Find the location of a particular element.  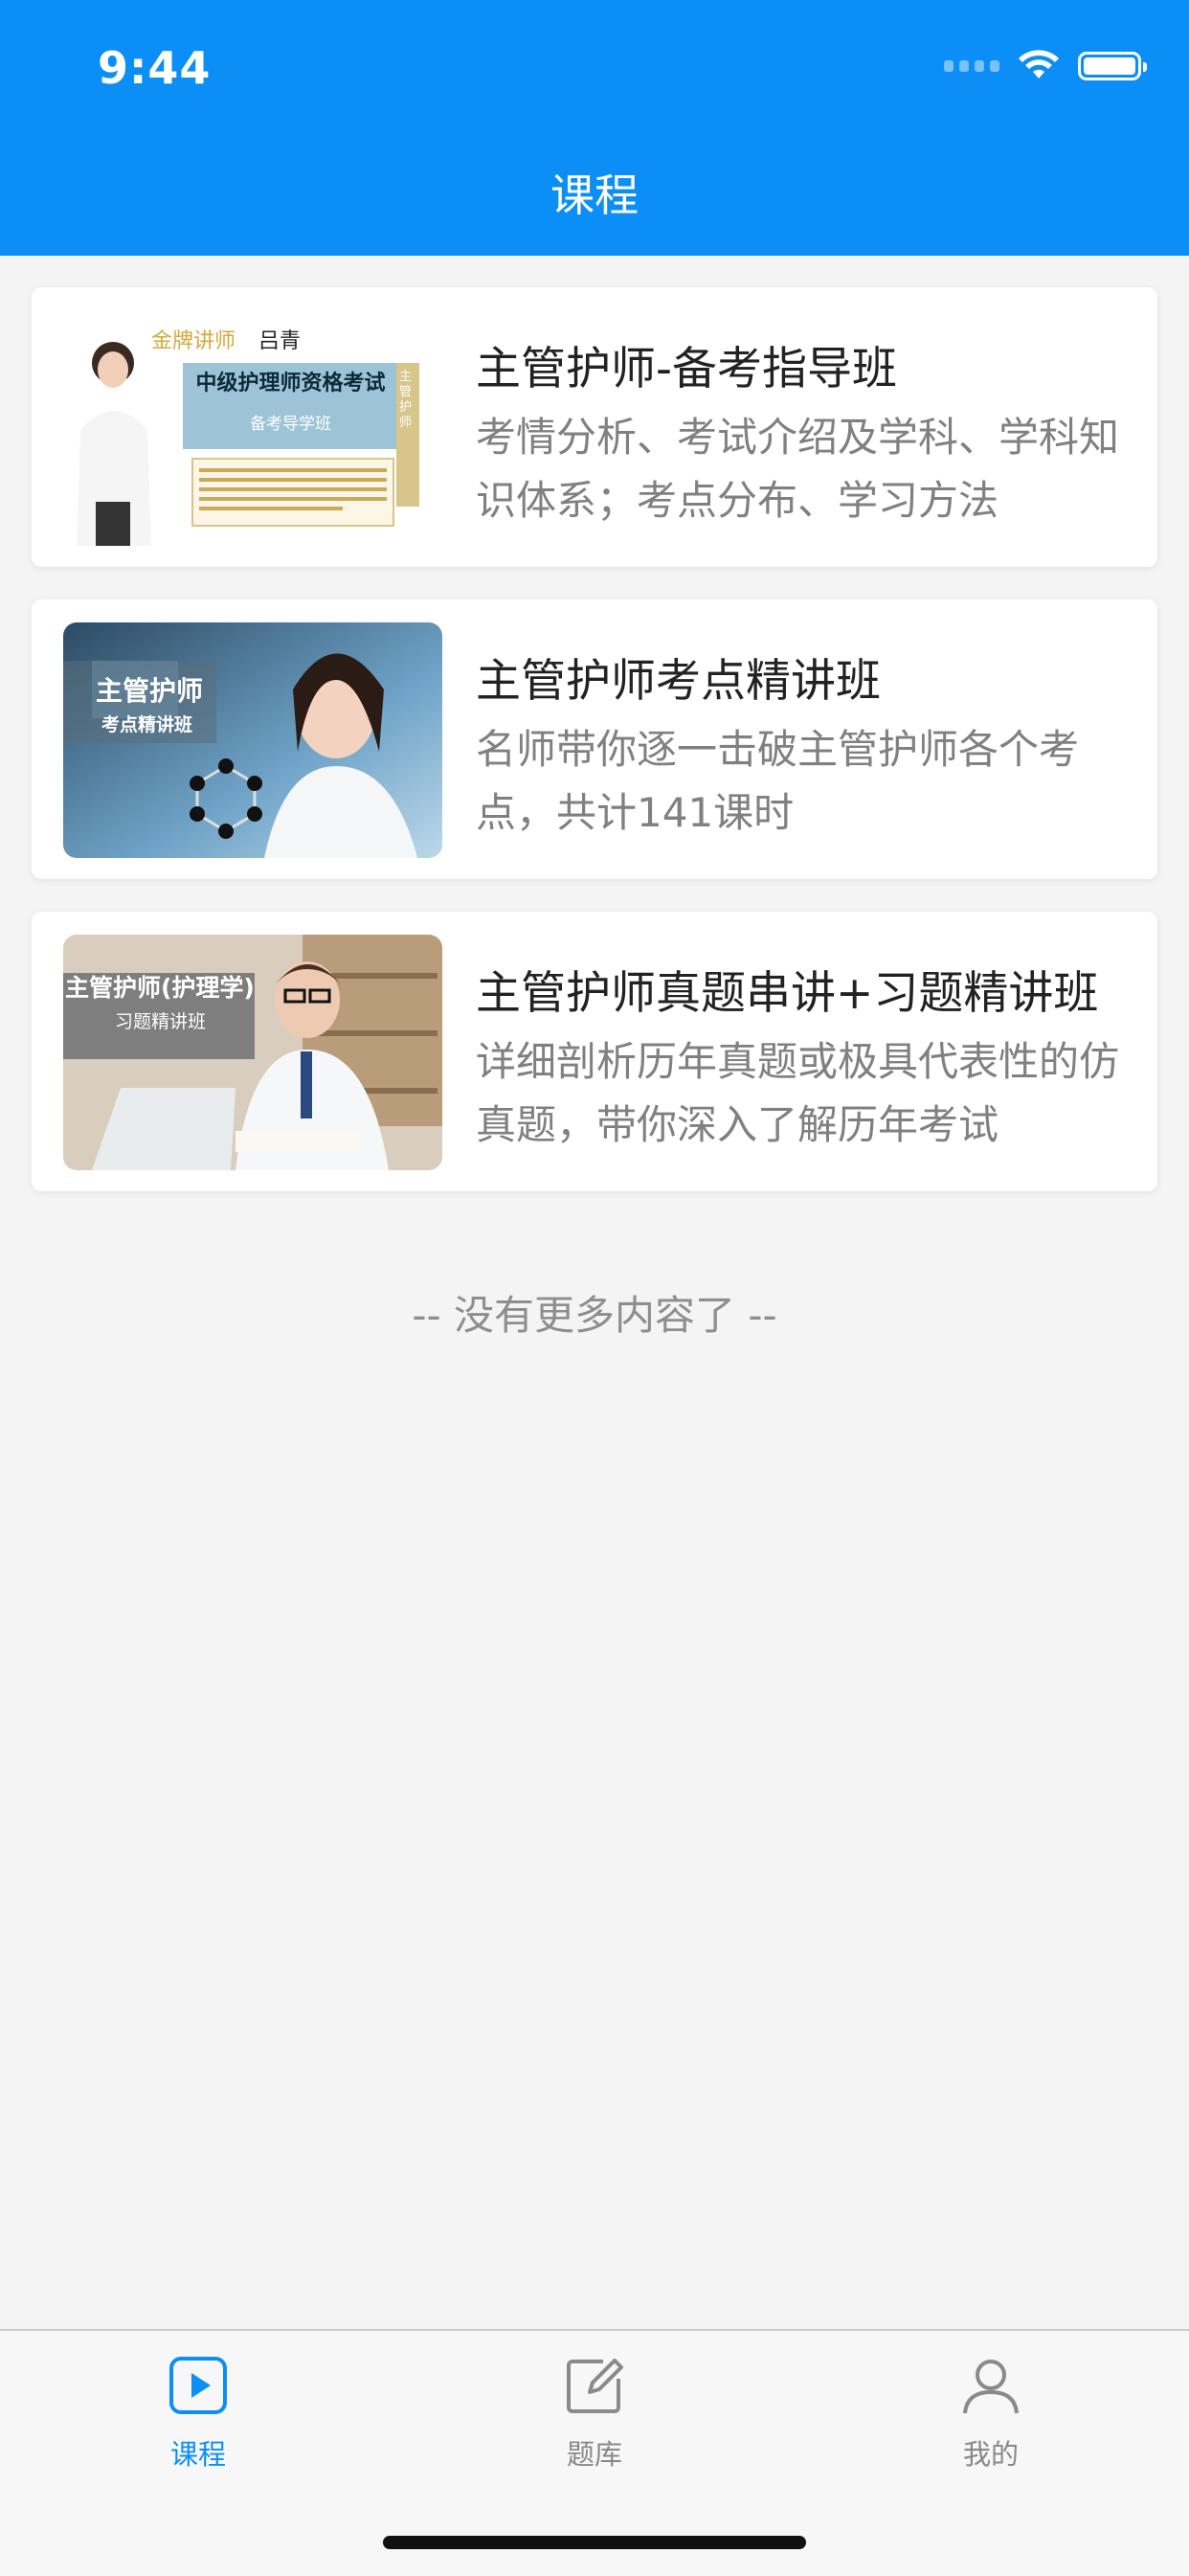

course-description: 详细剖析历年真题或极具代表性的仿真题，带你深入了解历年考试 is located at coordinates (798, 1093).